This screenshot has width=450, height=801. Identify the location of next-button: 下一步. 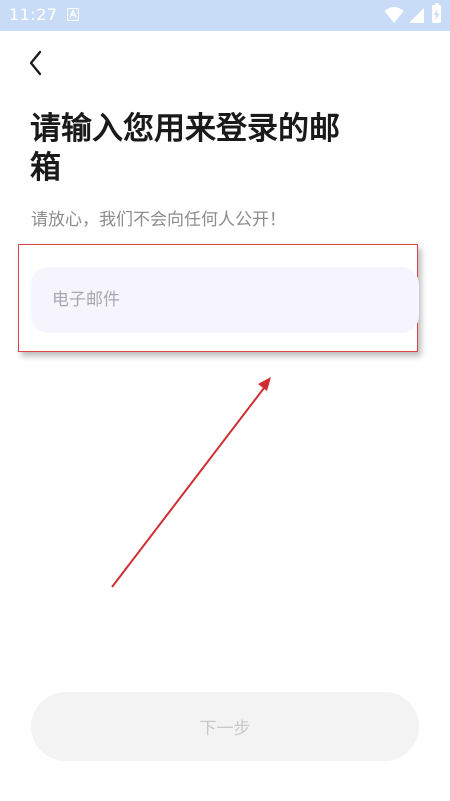
(225, 726).